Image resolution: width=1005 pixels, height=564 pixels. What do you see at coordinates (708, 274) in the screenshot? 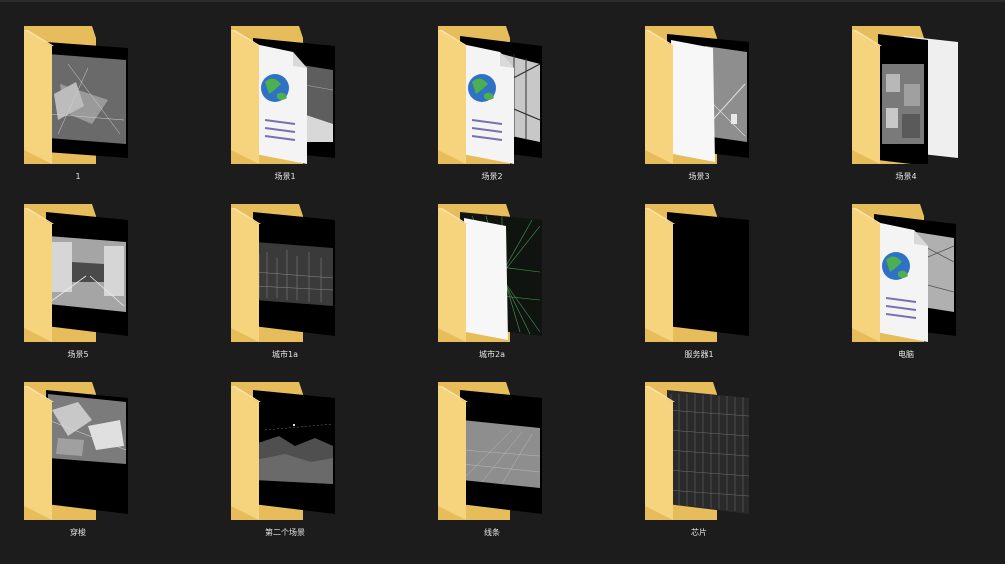
I see `folder-preview-black` at bounding box center [708, 274].